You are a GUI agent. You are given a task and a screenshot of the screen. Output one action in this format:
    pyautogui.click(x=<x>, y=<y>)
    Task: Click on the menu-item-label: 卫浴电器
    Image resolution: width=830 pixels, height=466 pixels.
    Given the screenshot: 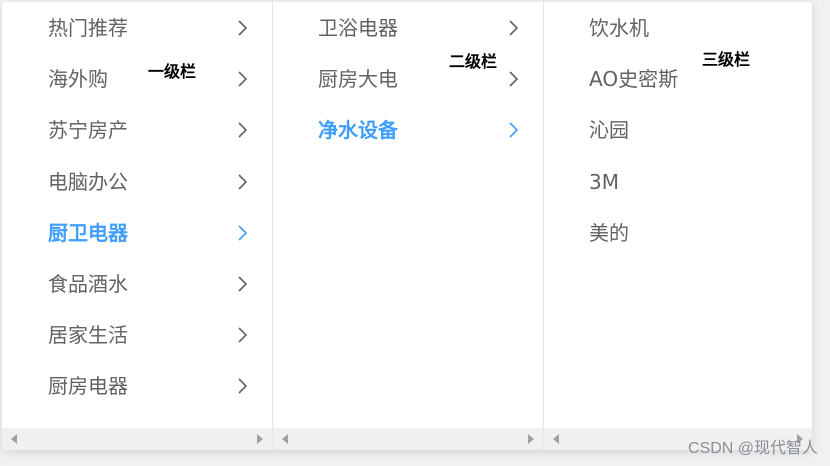 What is the action you would take?
    pyautogui.click(x=358, y=28)
    